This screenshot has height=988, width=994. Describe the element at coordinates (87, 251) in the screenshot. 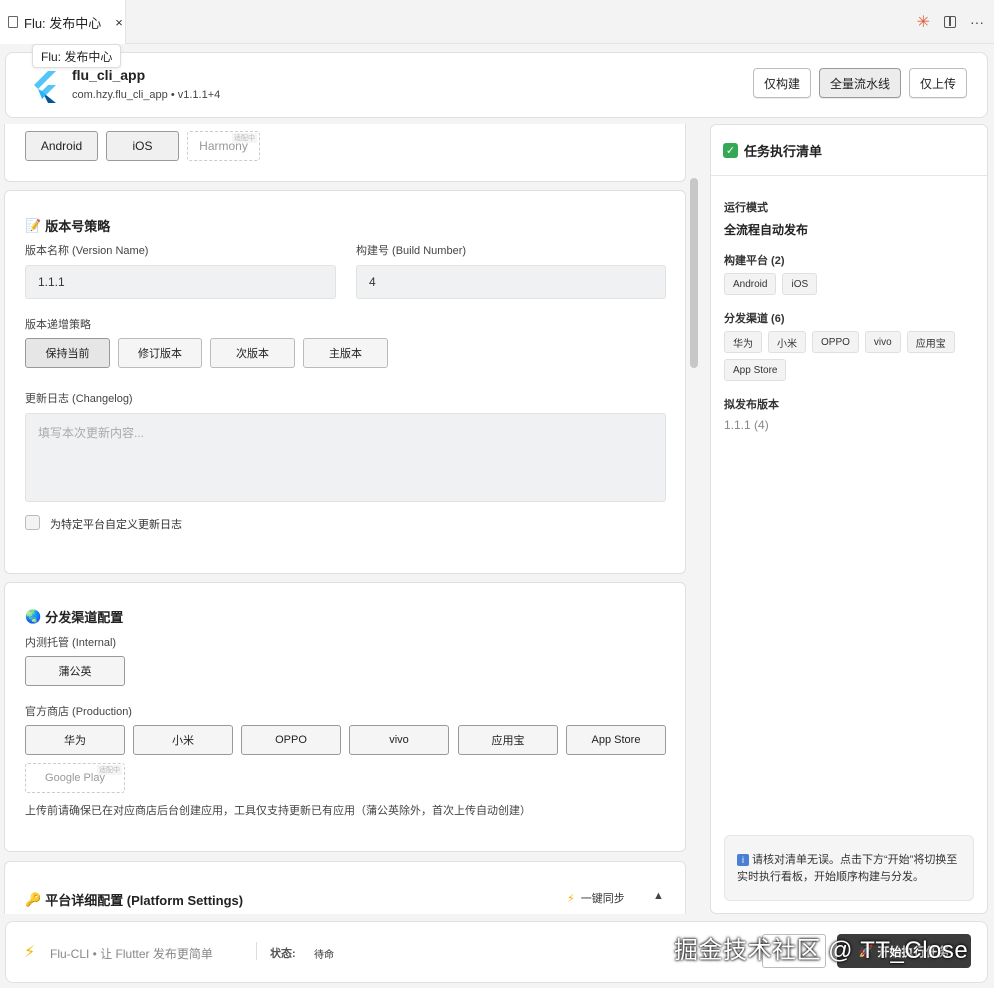

I see `version-name-label: 版本名称 (Version Name)` at that location.